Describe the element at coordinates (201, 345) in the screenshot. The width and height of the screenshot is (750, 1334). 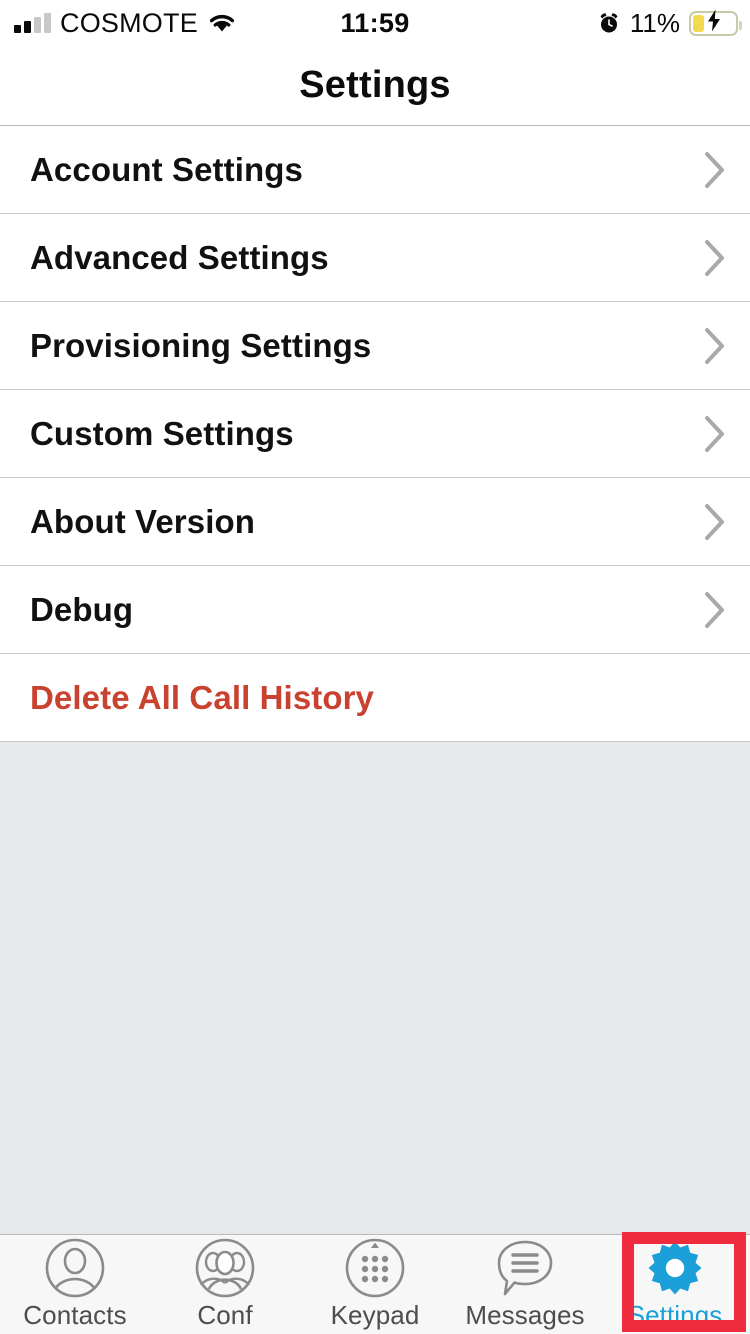
I see `list-item-label: Provisioning Settings` at that location.